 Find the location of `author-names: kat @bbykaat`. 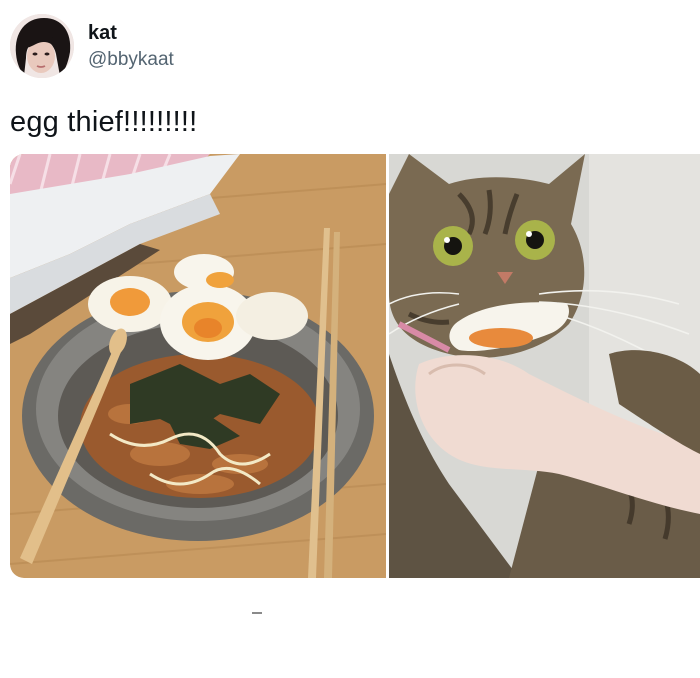

author-names: kat @bbykaat is located at coordinates (131, 46).